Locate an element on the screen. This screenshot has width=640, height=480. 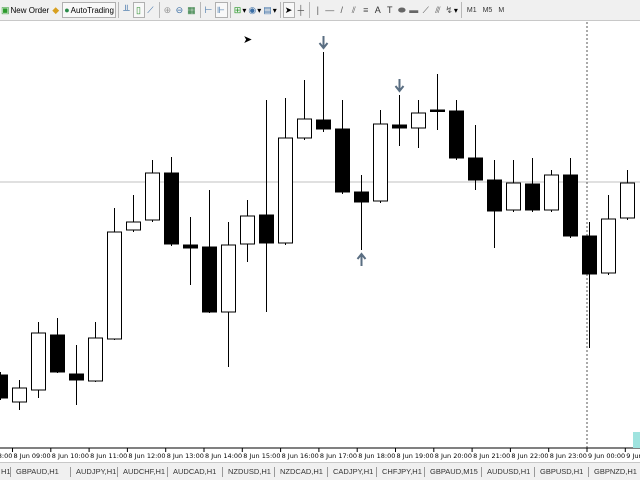
time-label: 9 Jun 01:00 is located at coordinates (633, 456).